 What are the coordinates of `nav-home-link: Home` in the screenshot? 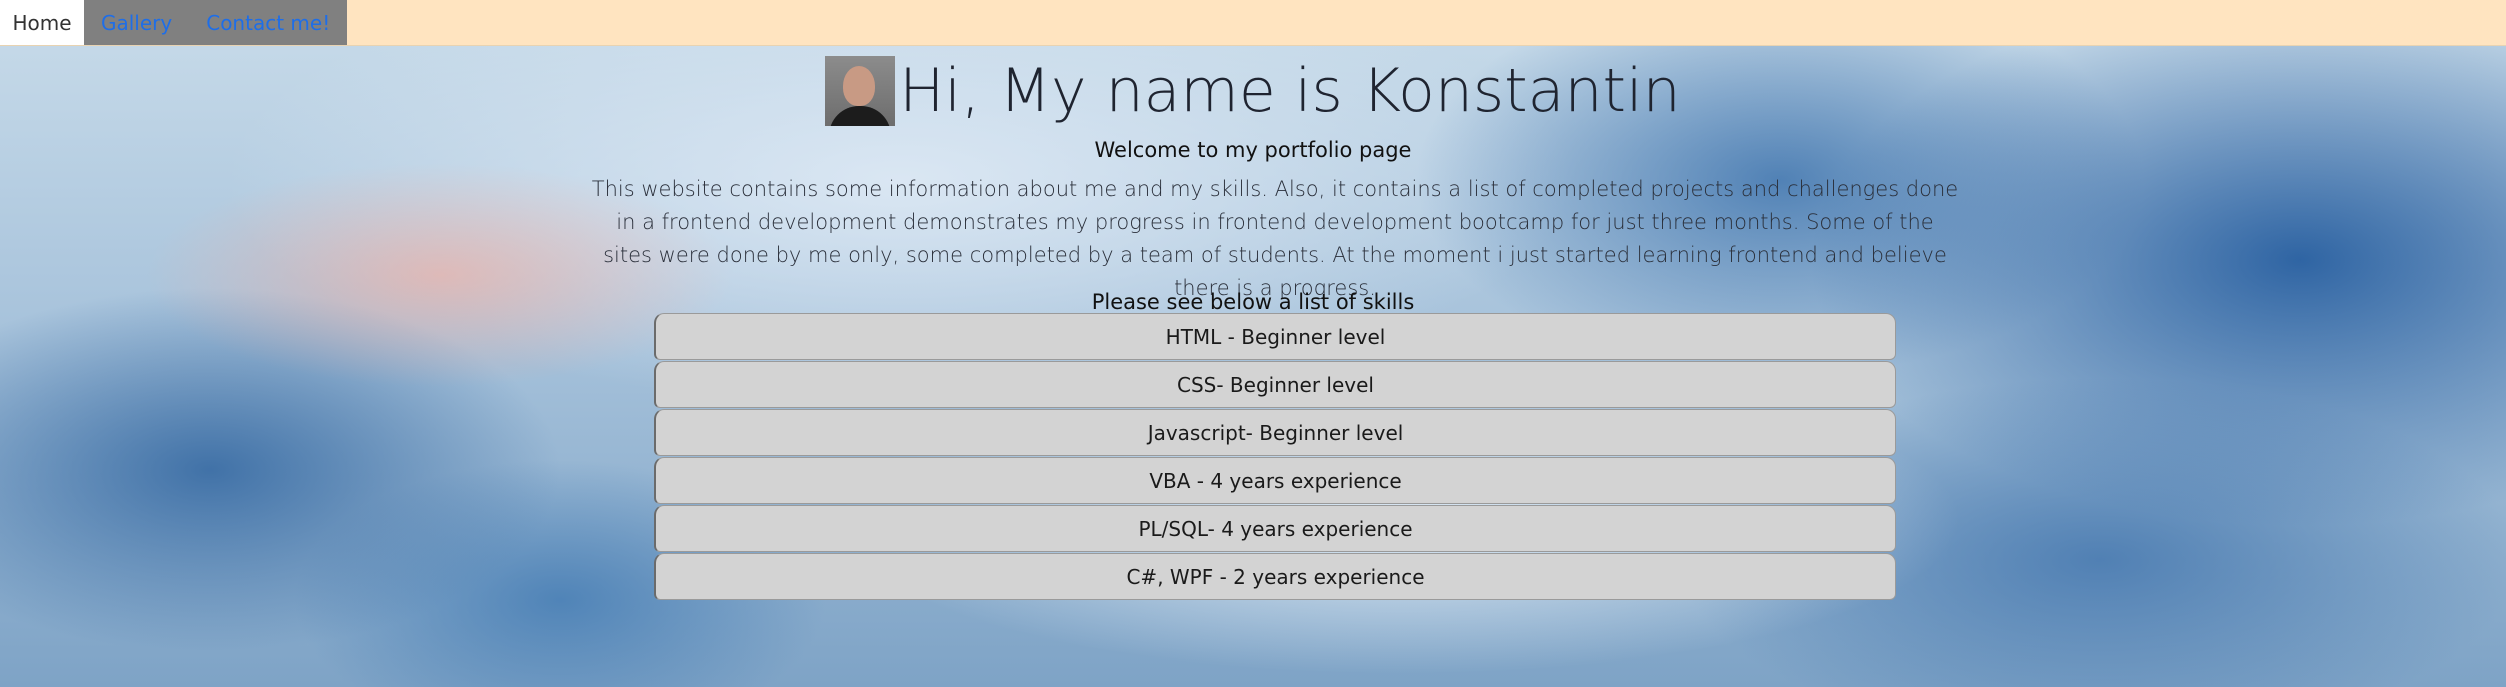 It's located at (42, 22).